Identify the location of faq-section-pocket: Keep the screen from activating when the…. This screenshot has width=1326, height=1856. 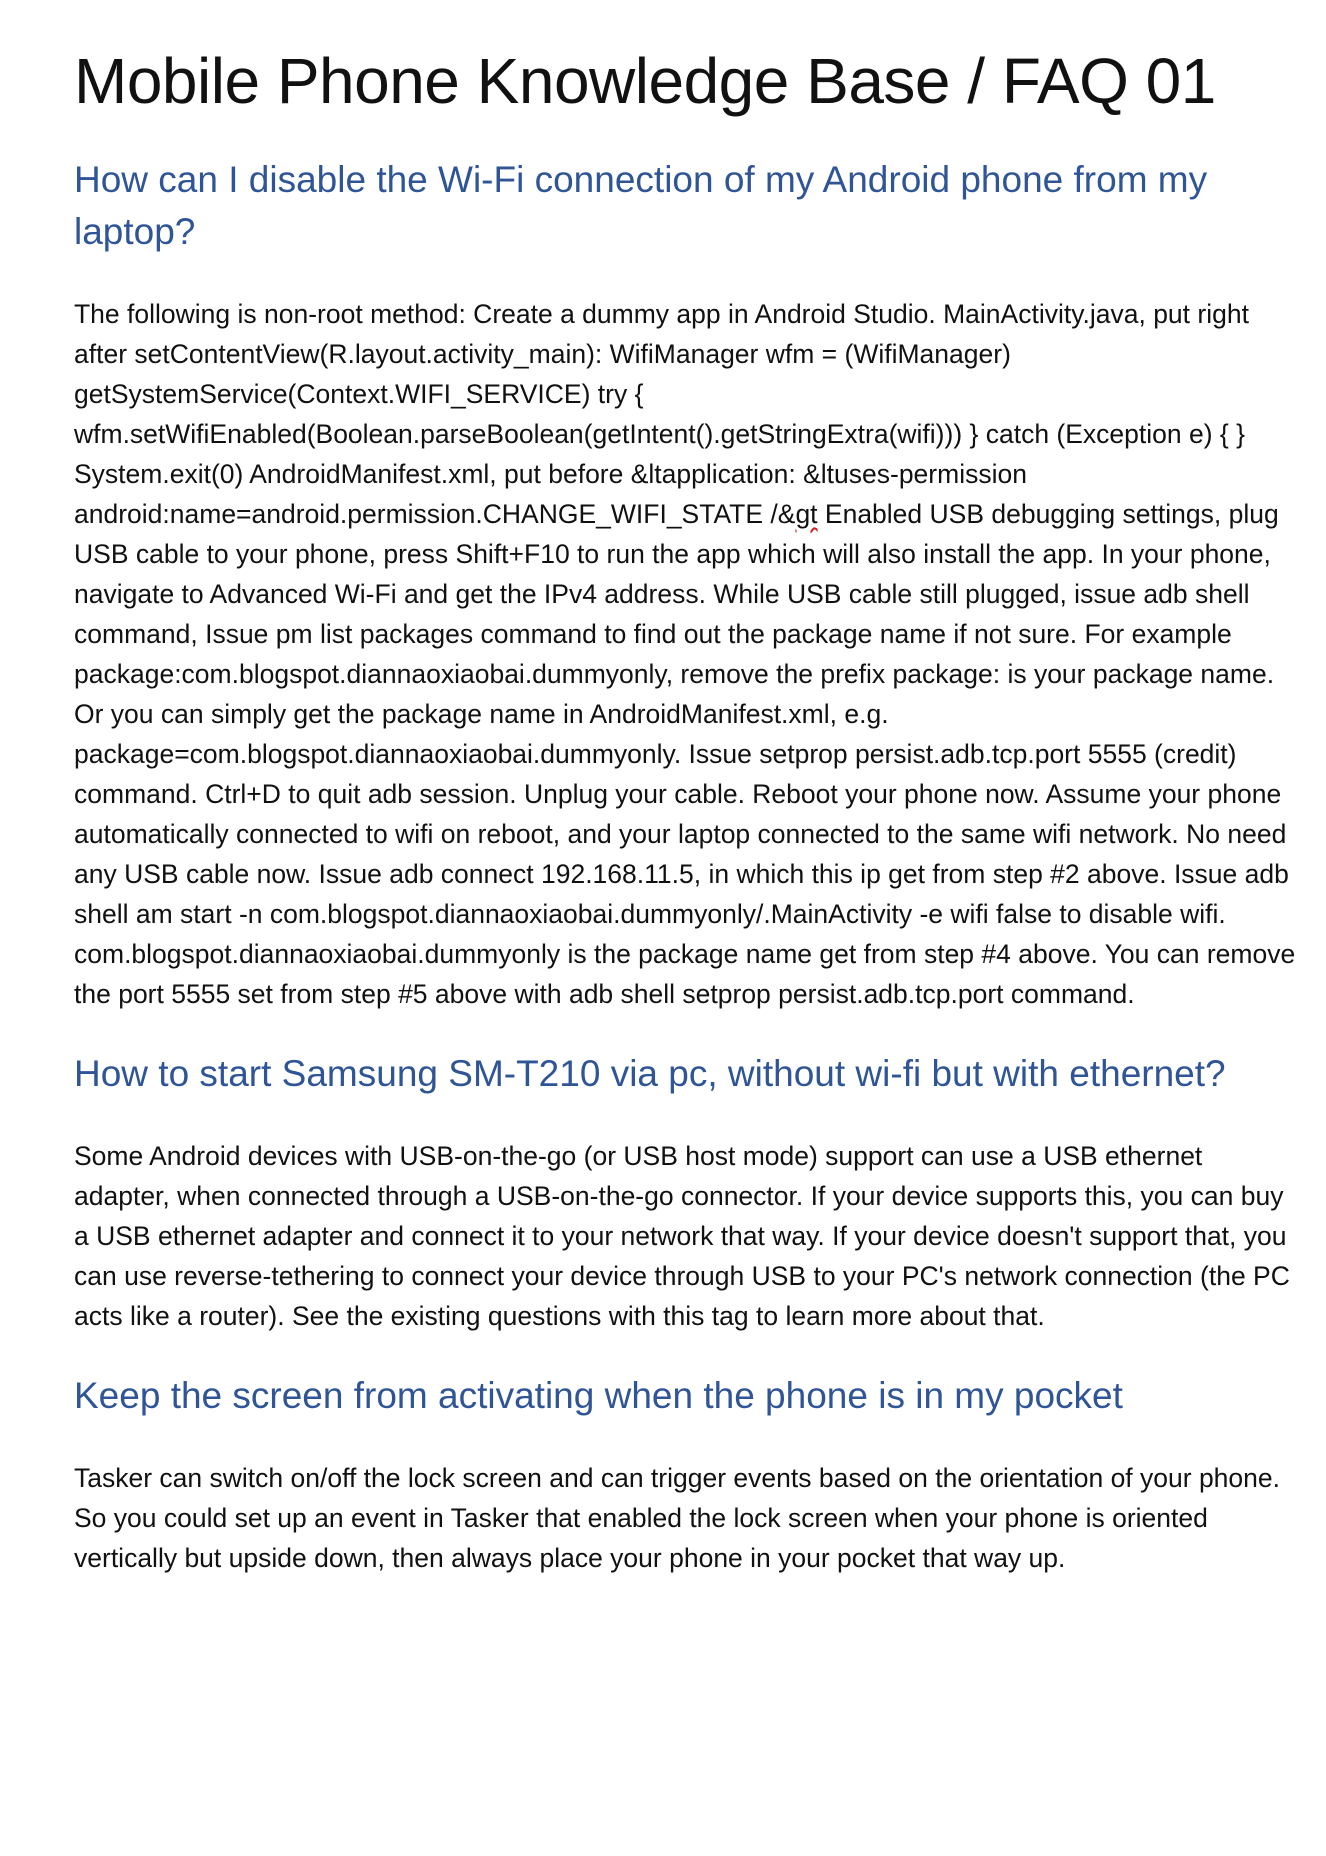
(685, 1474).